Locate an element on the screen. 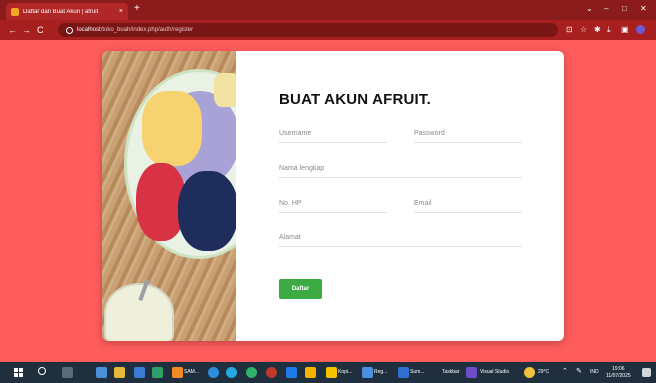  taskbar-item-visual-studio: Visual Studio is located at coordinates (494, 372).